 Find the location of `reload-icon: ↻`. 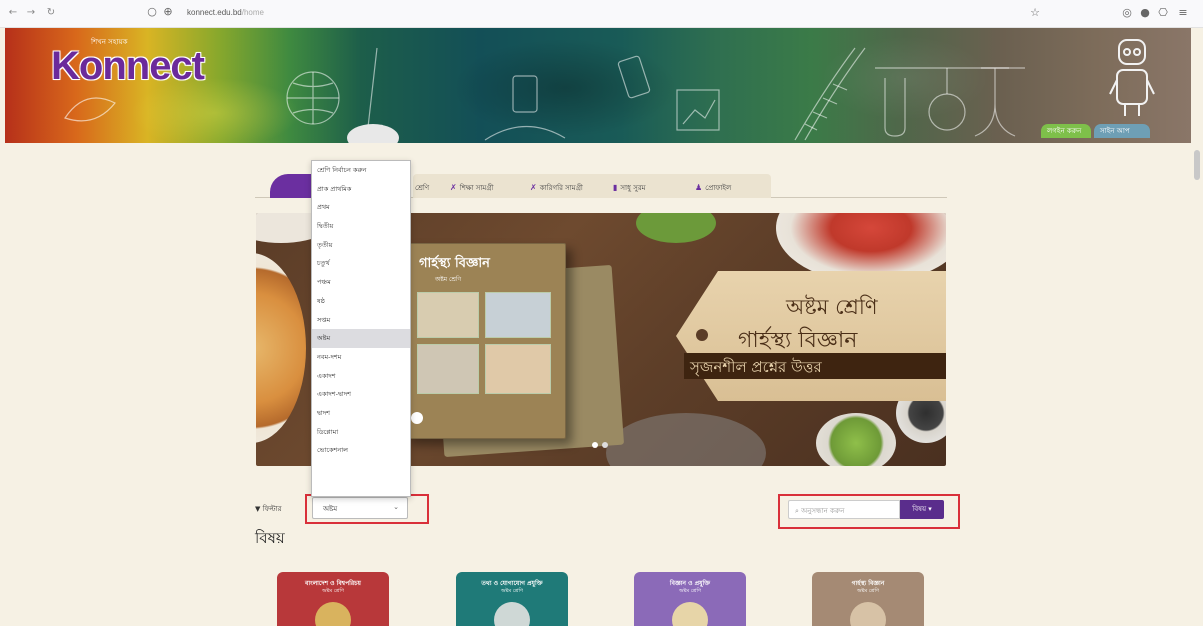

reload-icon: ↻ is located at coordinates (51, 13).